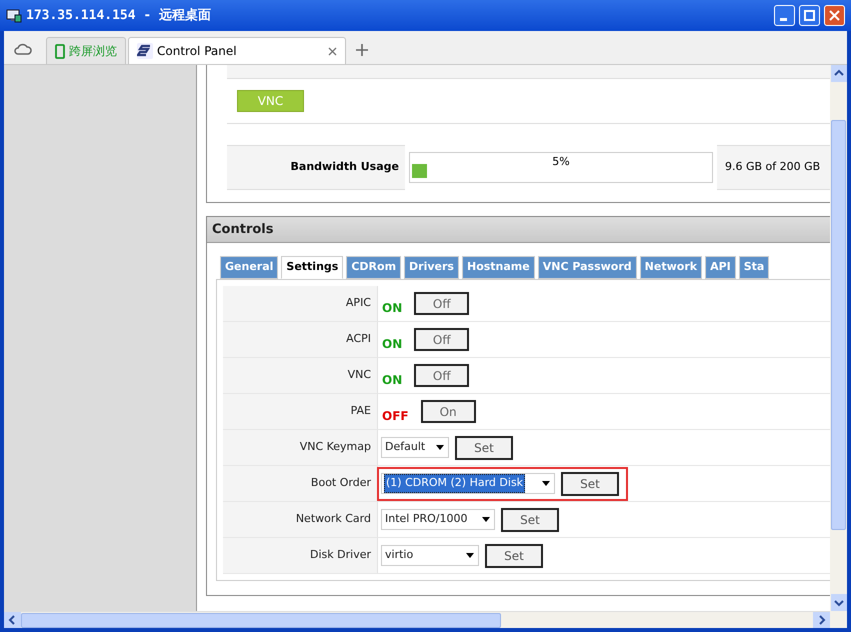 This screenshot has width=851, height=632. What do you see at coordinates (312, 267) in the screenshot?
I see `settings-tab: Settings` at bounding box center [312, 267].